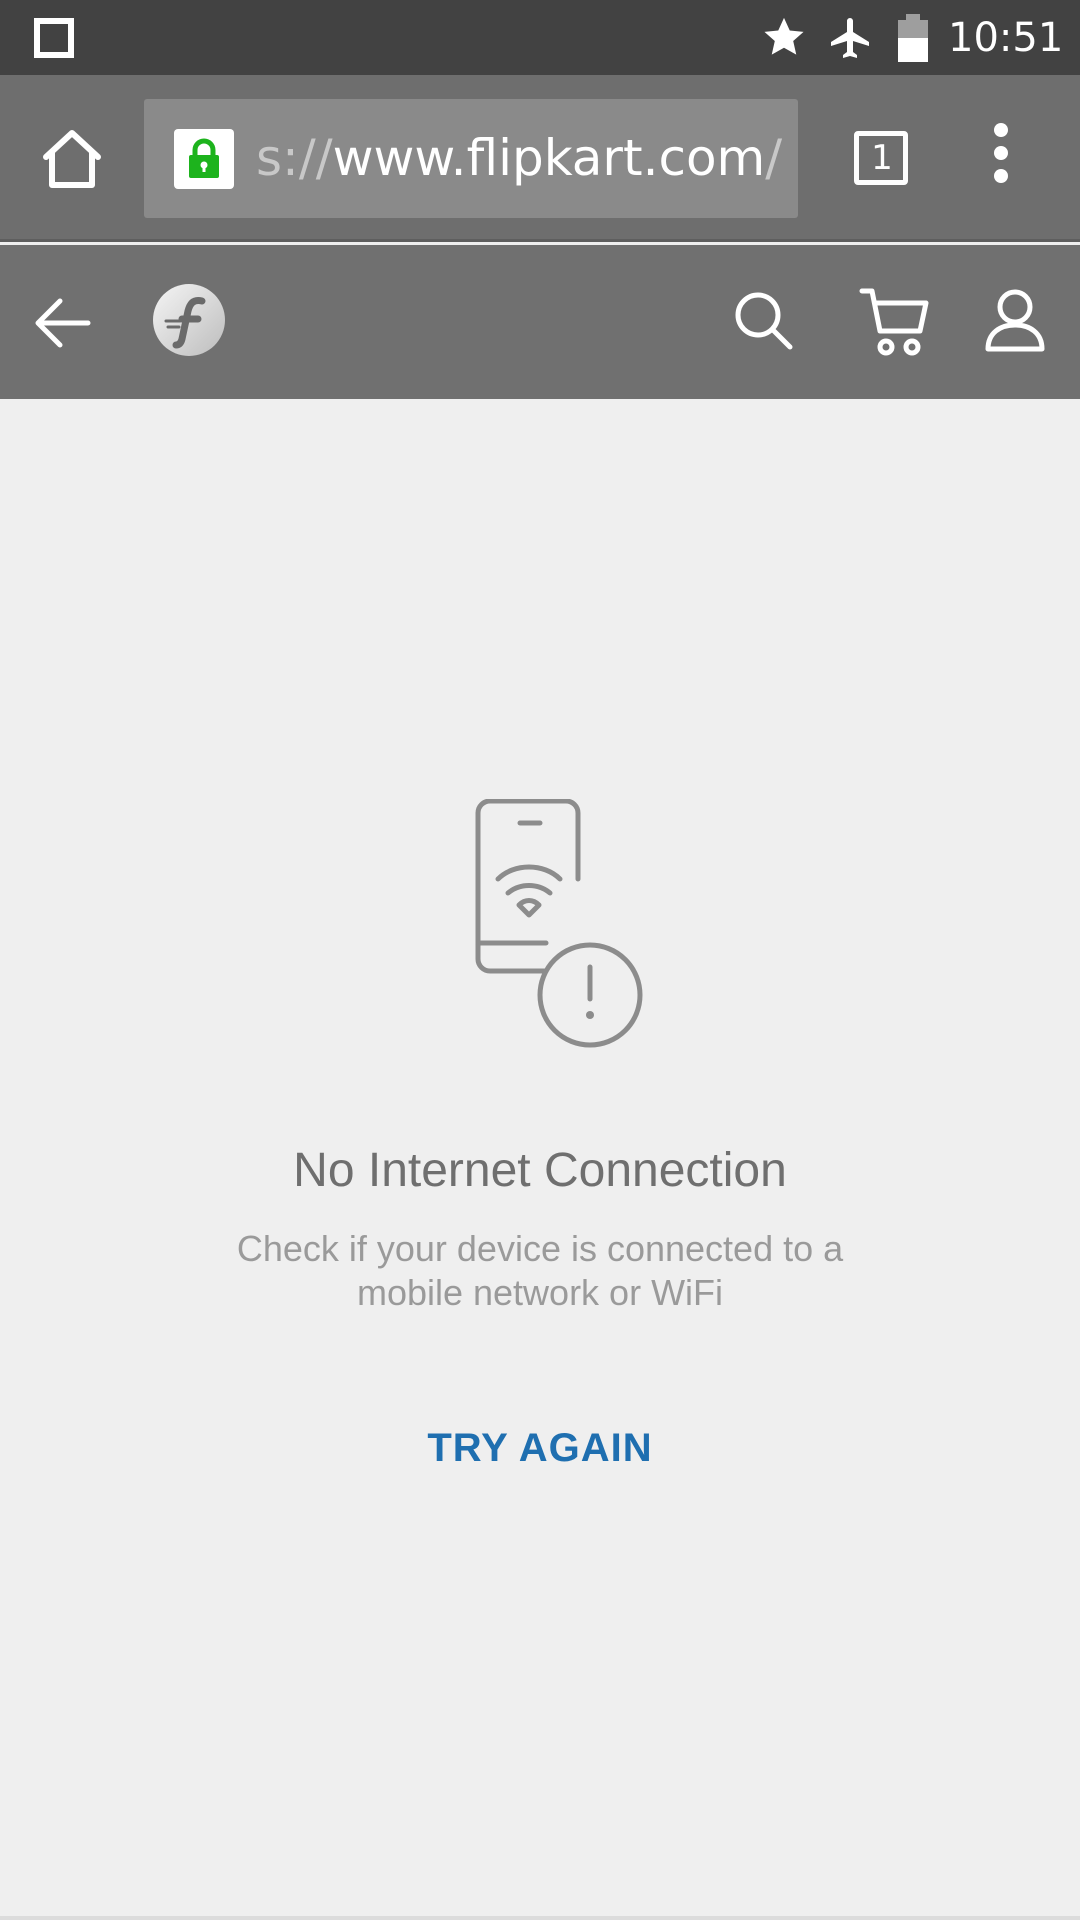 The height and width of the screenshot is (1920, 1080). What do you see at coordinates (764, 321) in the screenshot?
I see `search-icon` at bounding box center [764, 321].